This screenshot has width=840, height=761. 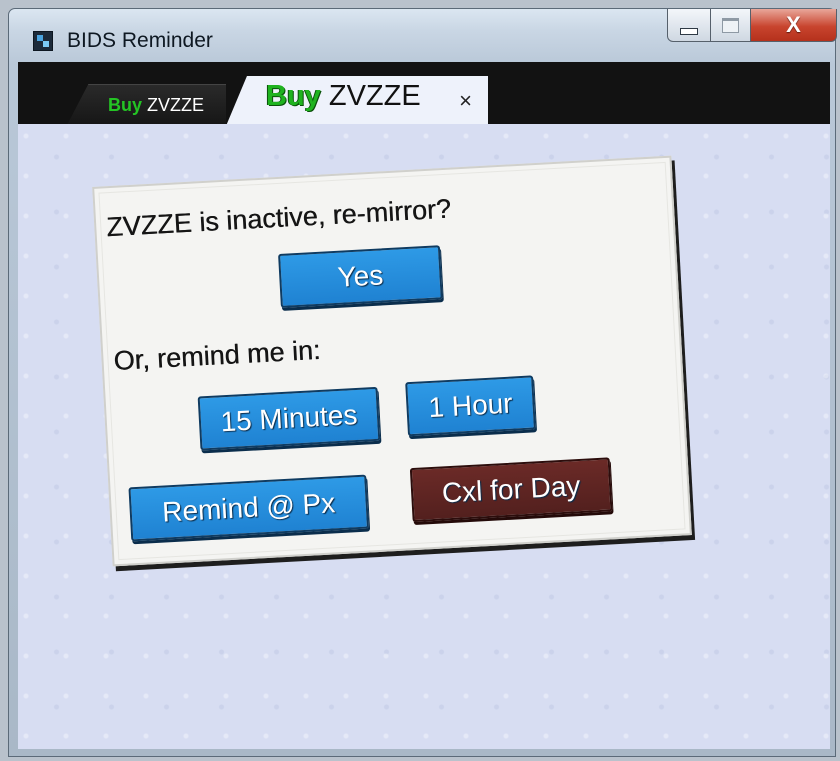 What do you see at coordinates (140, 40) in the screenshot?
I see `window-title: BIDS Reminder` at bounding box center [140, 40].